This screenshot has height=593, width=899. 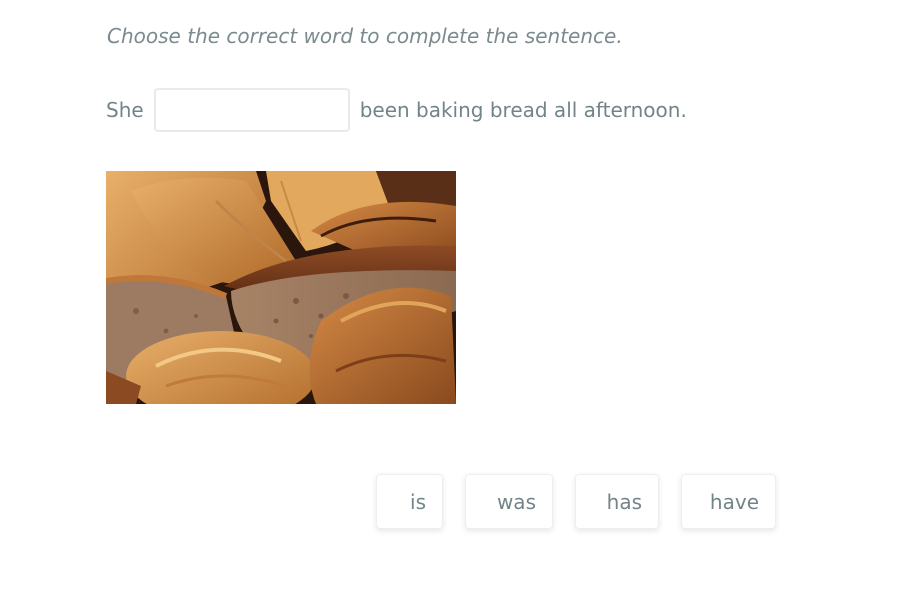 What do you see at coordinates (509, 501) in the screenshot?
I see `option-was-button: was` at bounding box center [509, 501].